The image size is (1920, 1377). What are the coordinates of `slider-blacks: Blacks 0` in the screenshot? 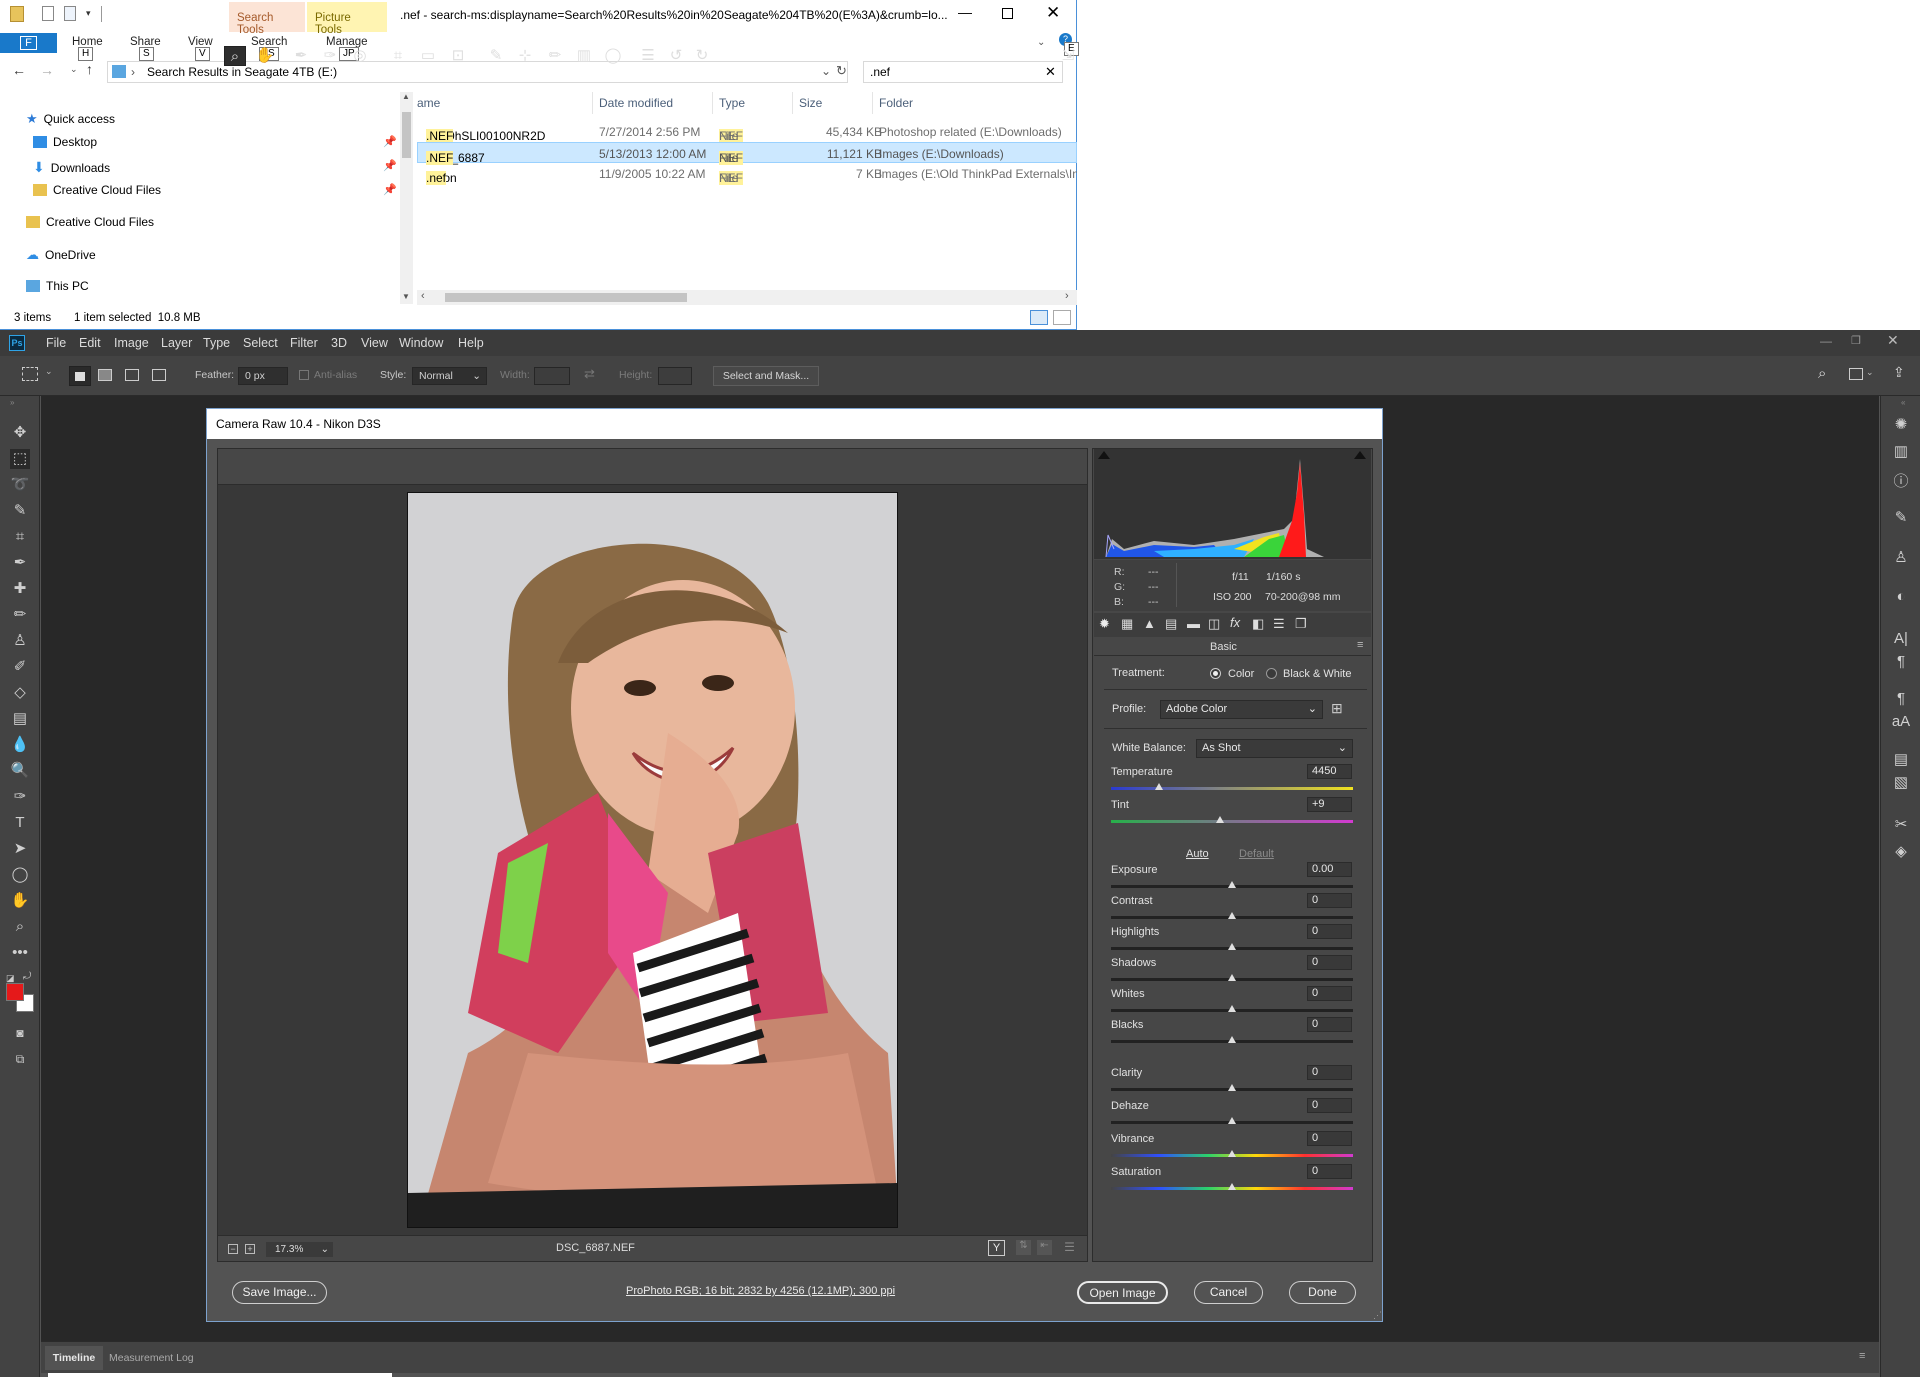 It's located at (1231, 1032).